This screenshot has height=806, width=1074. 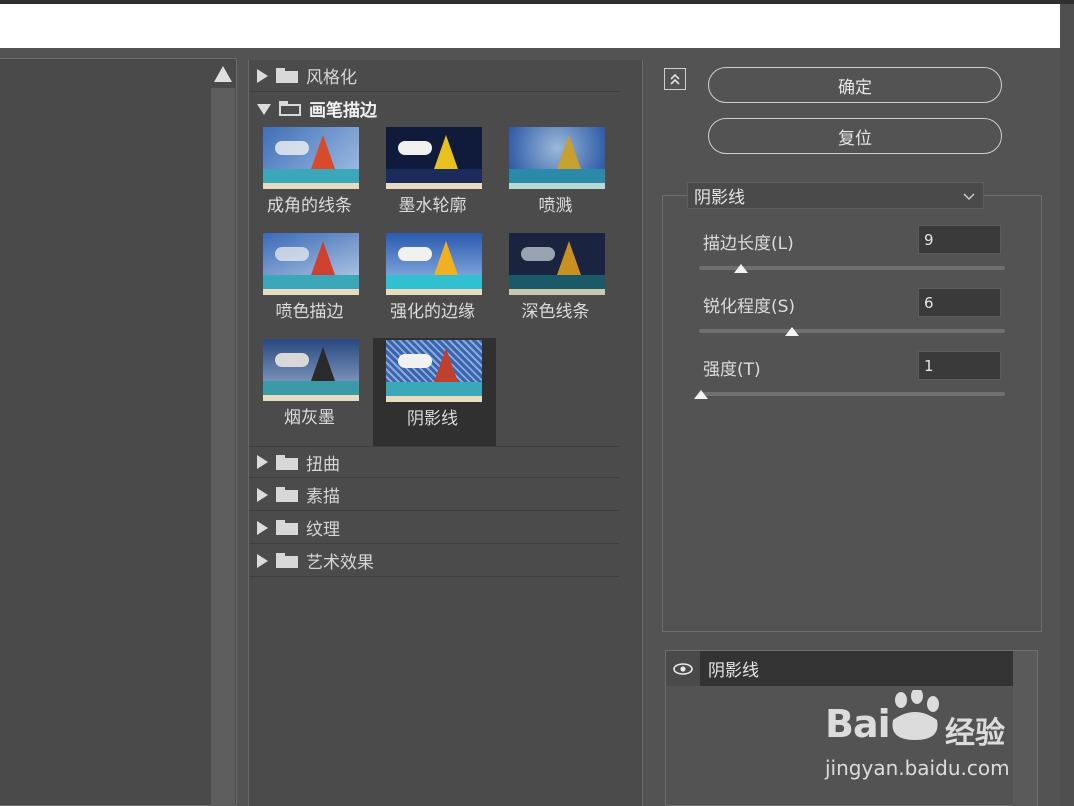 I want to click on thumbnail-label: 阴影线, so click(x=432, y=419).